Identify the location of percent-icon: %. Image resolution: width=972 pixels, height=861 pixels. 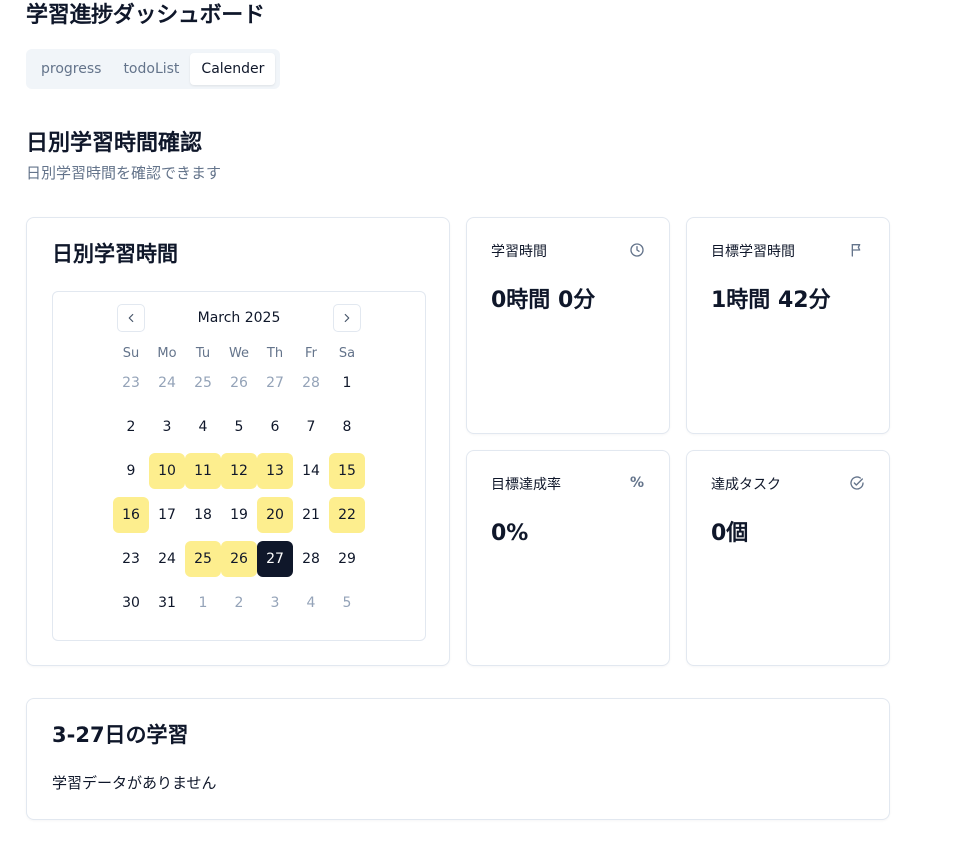
(637, 483).